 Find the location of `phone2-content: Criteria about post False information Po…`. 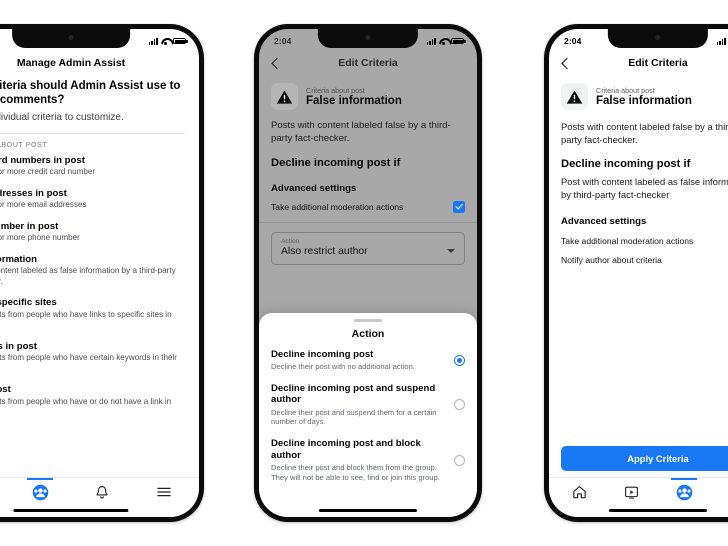

phone2-content: Criteria about post False information Po… is located at coordinates (368, 170).